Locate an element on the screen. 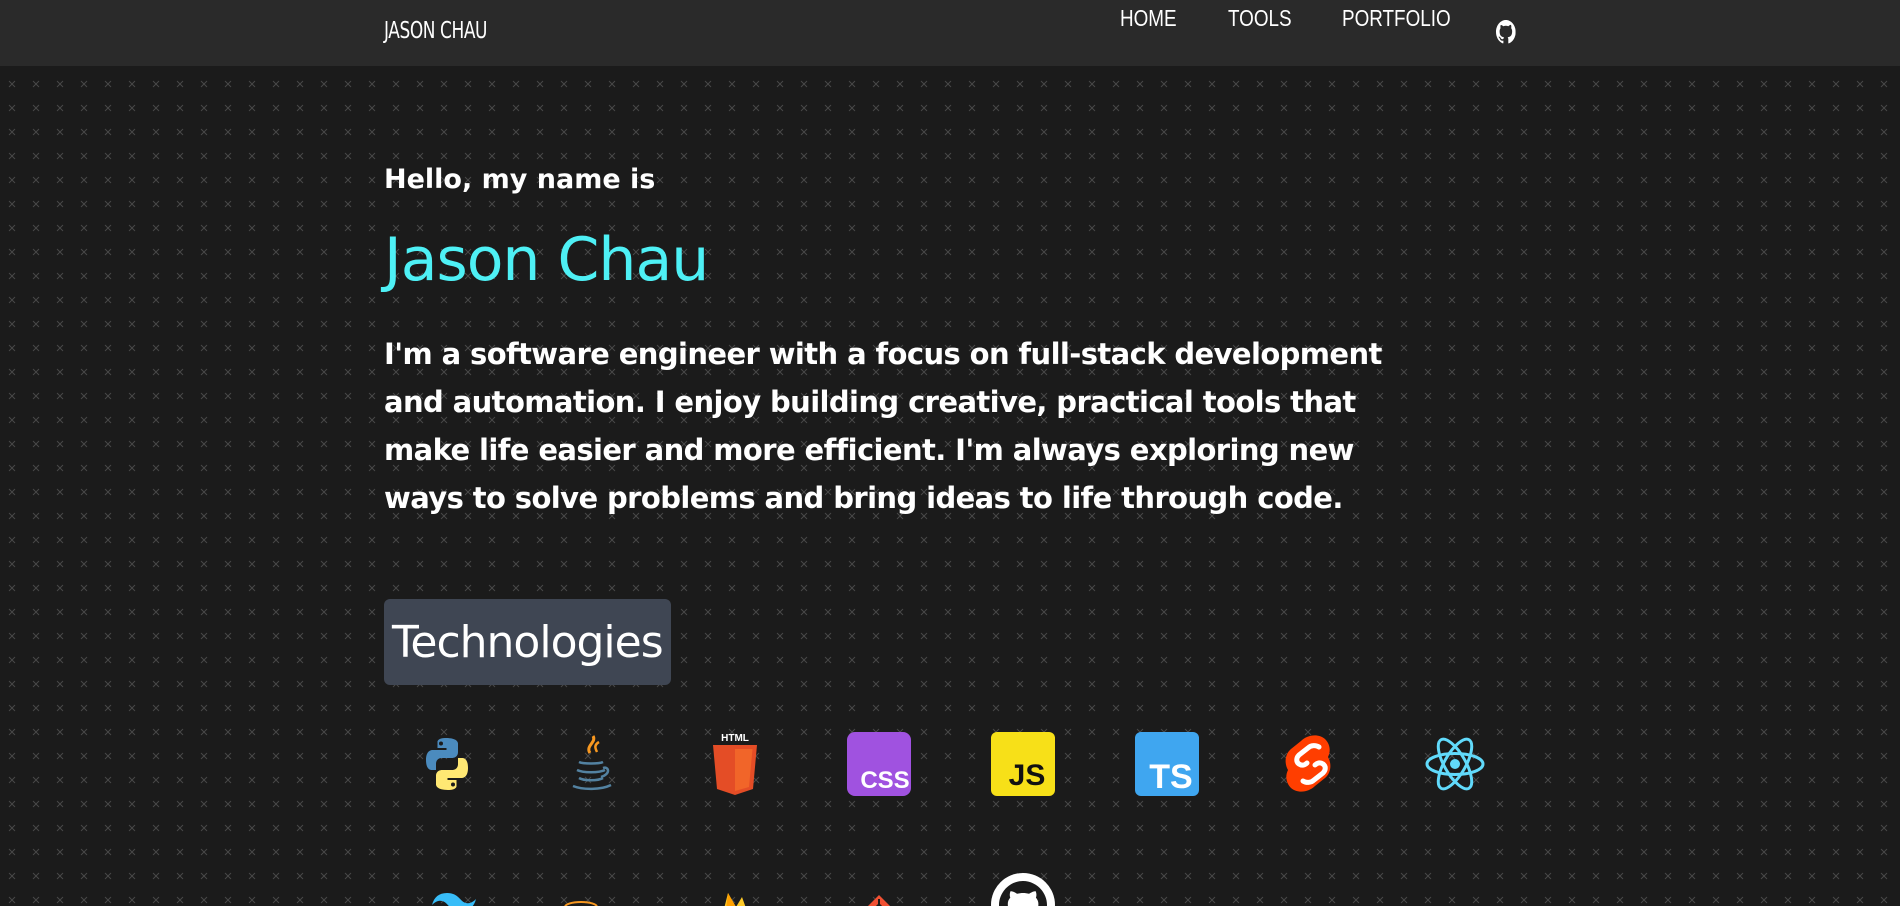  brand-link: JASON CHAU is located at coordinates (435, 31).